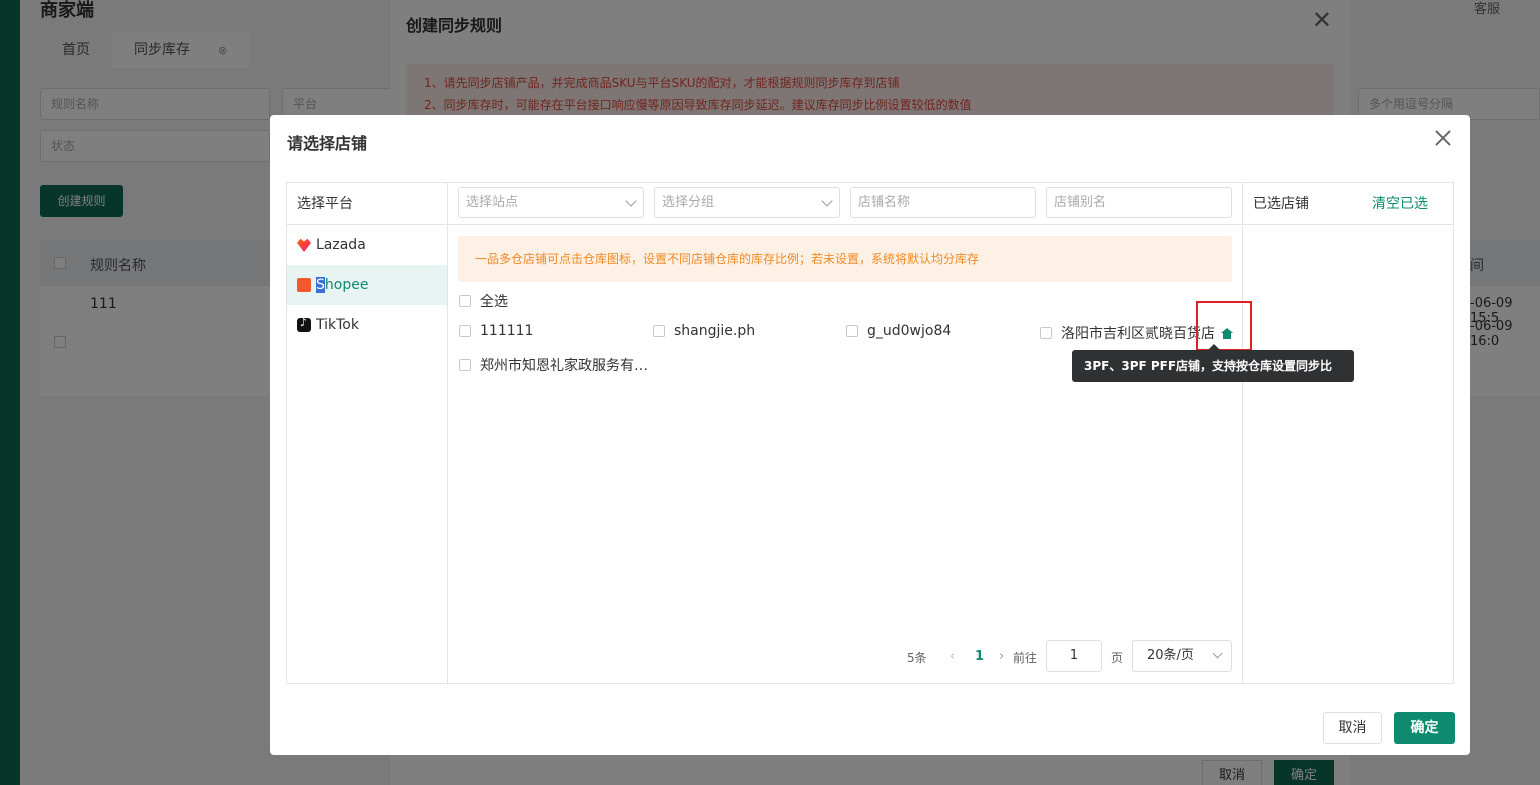  I want to click on tiktok-logo-icon, so click(304, 324).